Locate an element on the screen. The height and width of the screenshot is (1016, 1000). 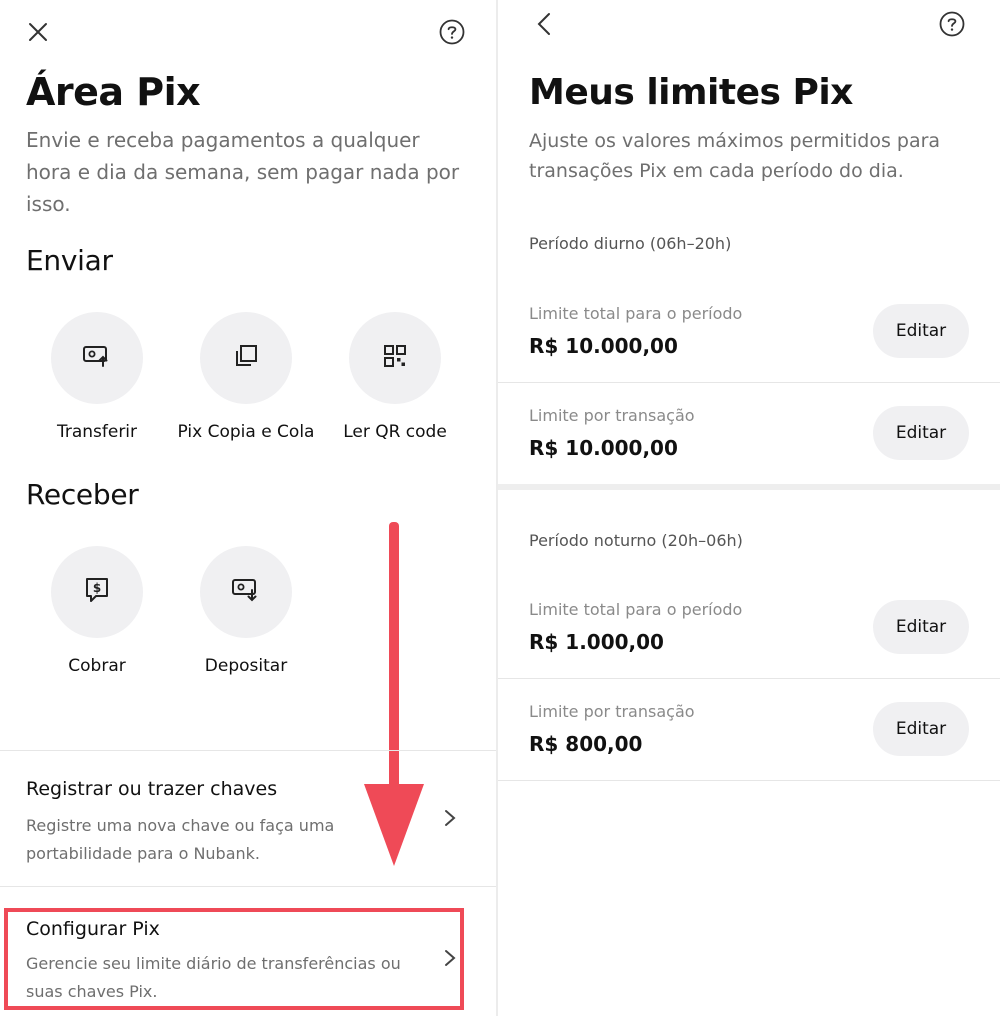
limit-value: R$ 800,00 is located at coordinates (586, 744).